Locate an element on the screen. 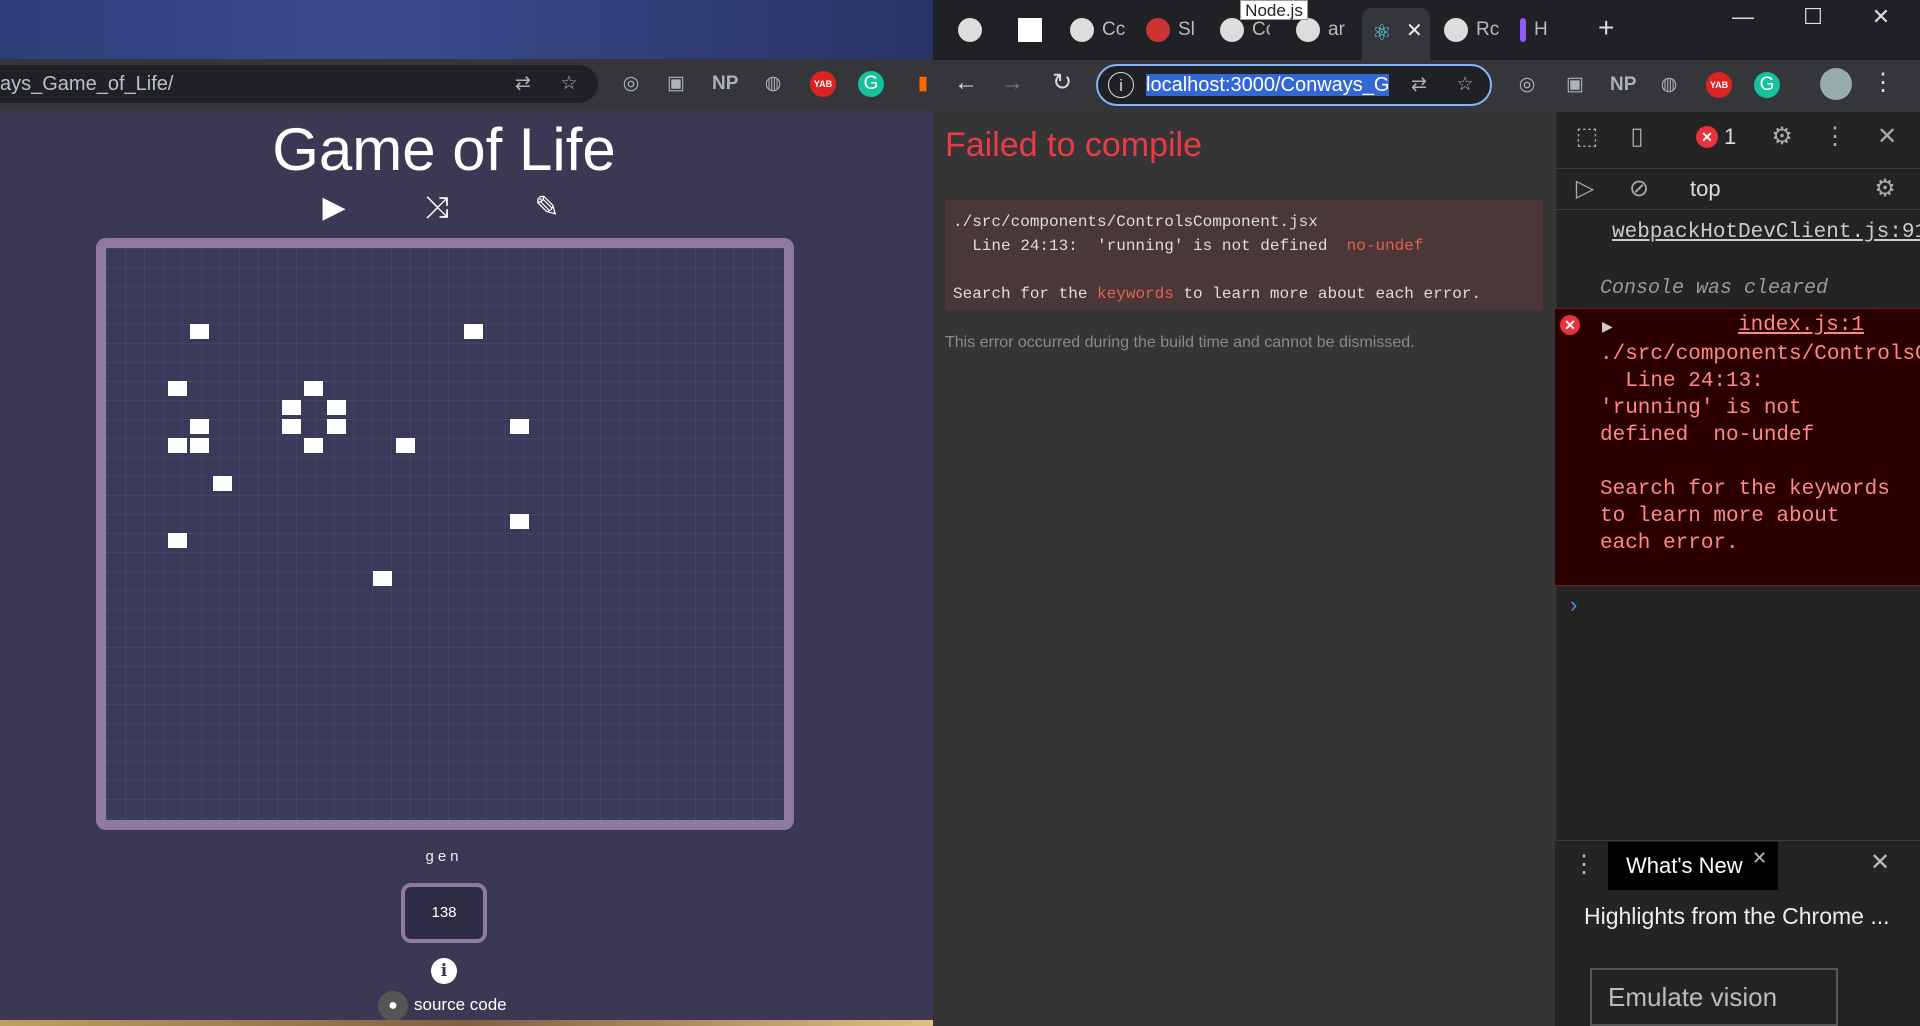 The width and height of the screenshot is (1920, 1026). source-code-label: source code is located at coordinates (460, 1004).